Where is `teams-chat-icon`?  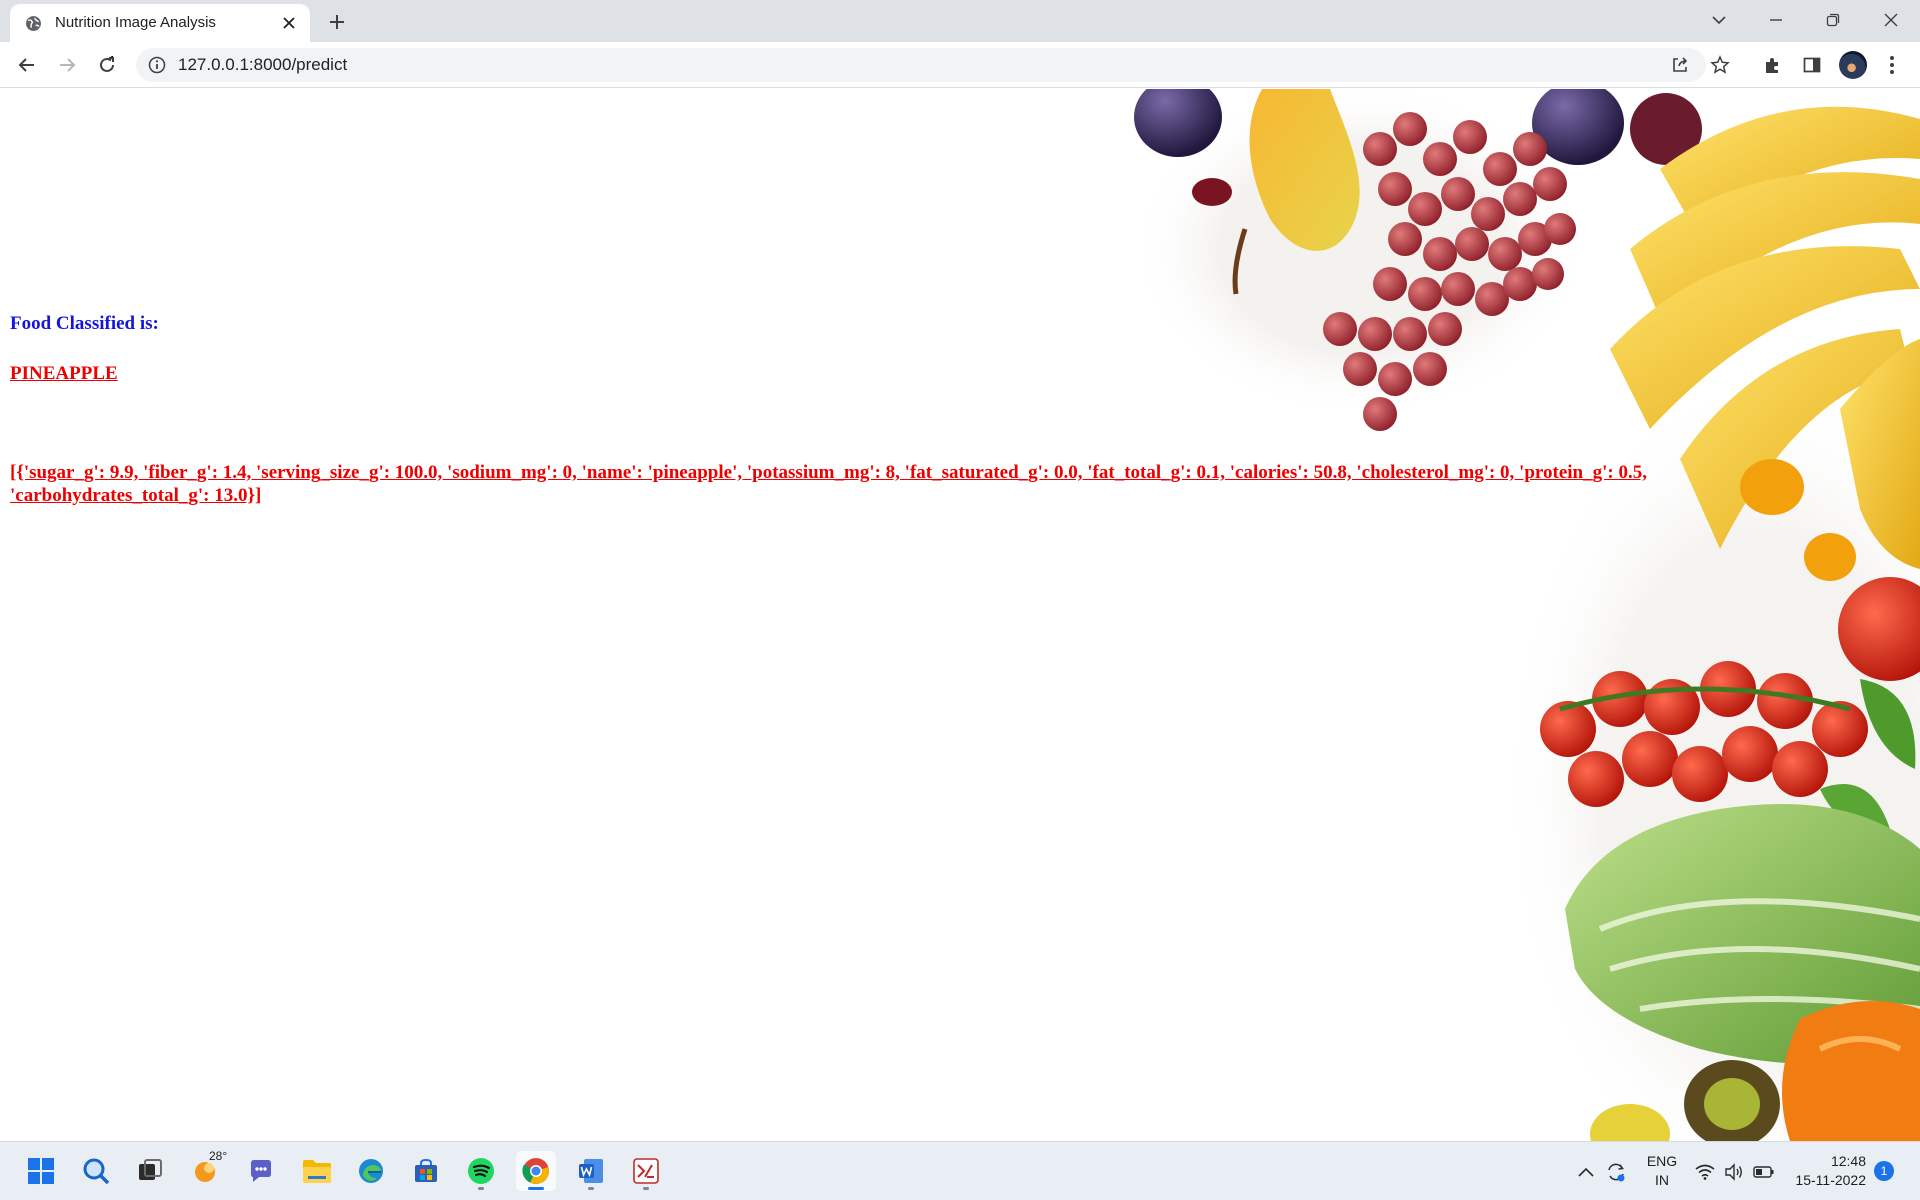 teams-chat-icon is located at coordinates (261, 1171).